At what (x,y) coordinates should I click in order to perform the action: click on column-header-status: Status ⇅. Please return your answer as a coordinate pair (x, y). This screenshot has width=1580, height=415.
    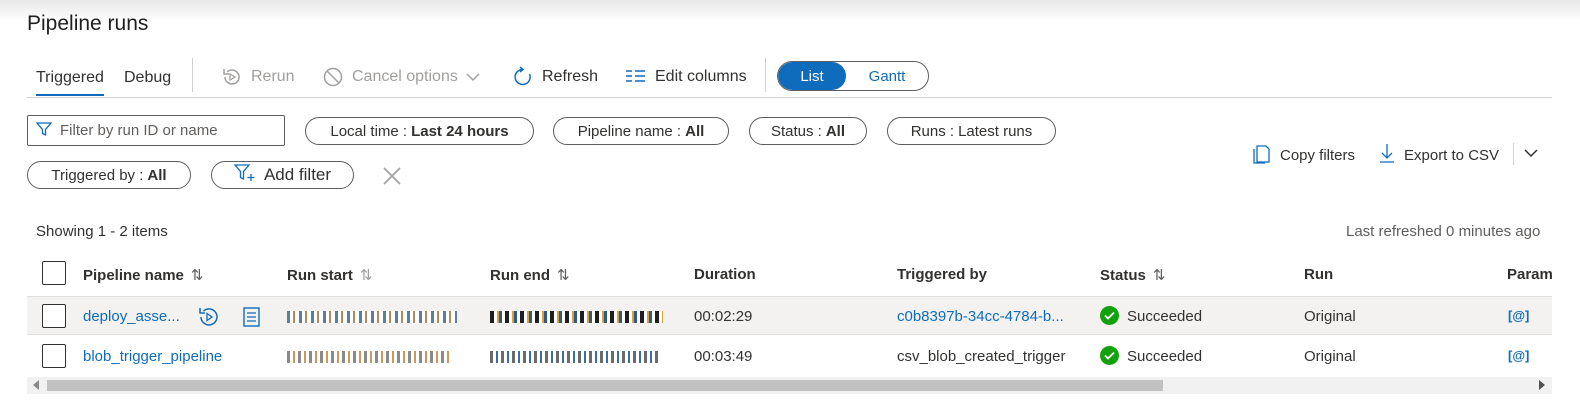
    Looking at the image, I should click on (1133, 275).